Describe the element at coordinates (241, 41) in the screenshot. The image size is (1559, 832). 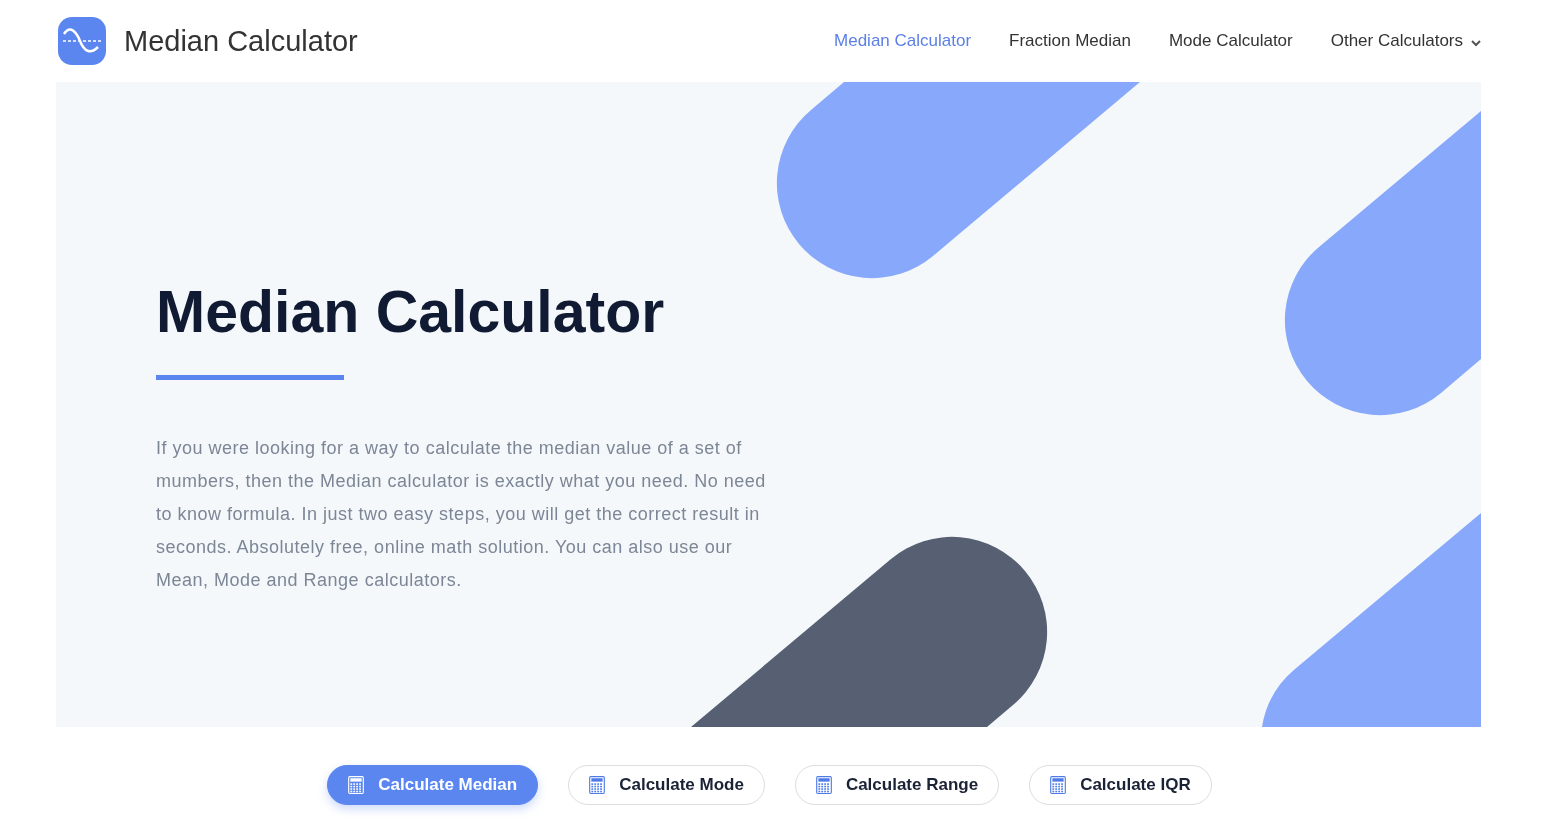
I see `logo-text: Median Calculator` at that location.